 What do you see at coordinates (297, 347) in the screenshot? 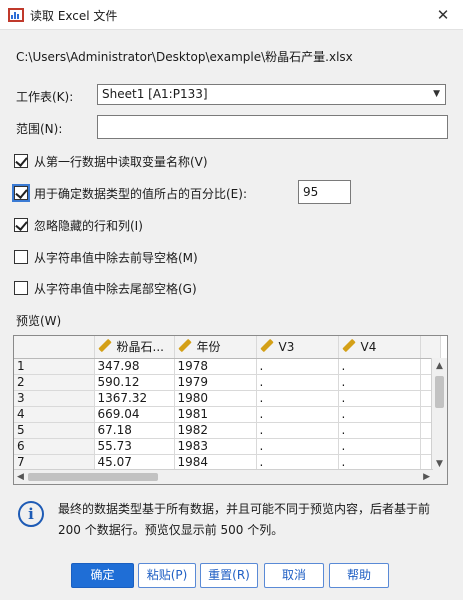
I see `column-header: V3` at bounding box center [297, 347].